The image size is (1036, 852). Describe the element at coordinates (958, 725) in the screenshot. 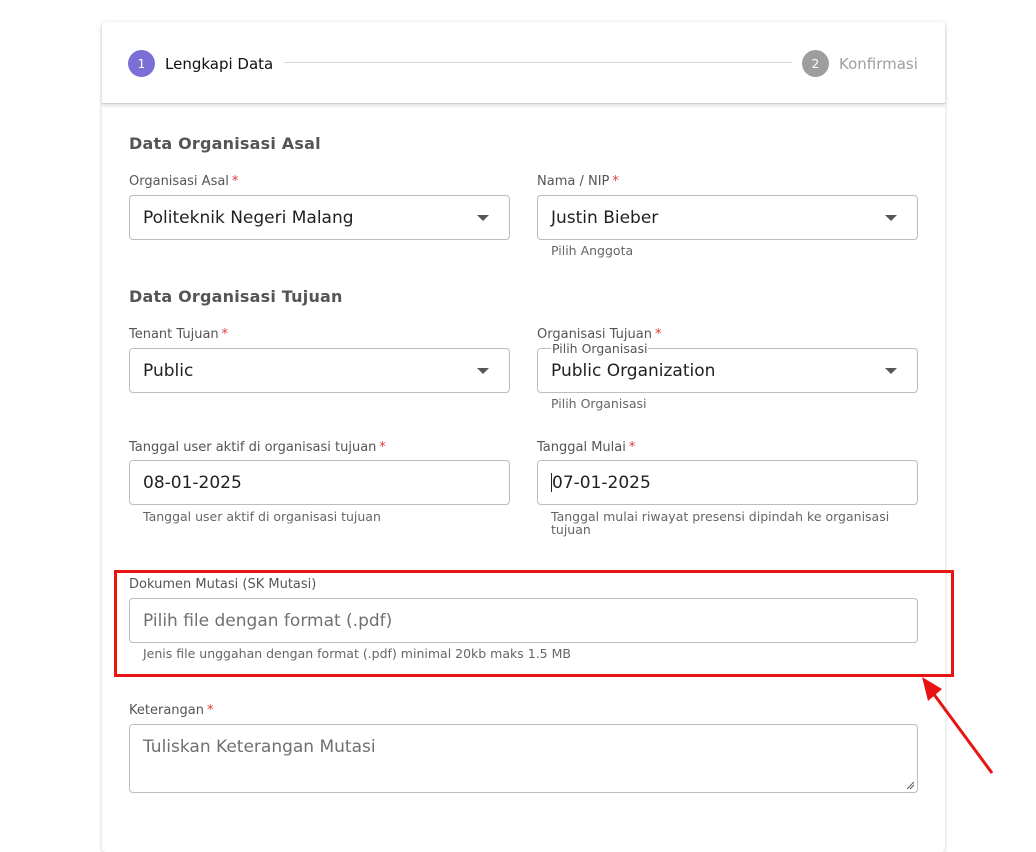

I see `annotation-arrow-icon` at that location.